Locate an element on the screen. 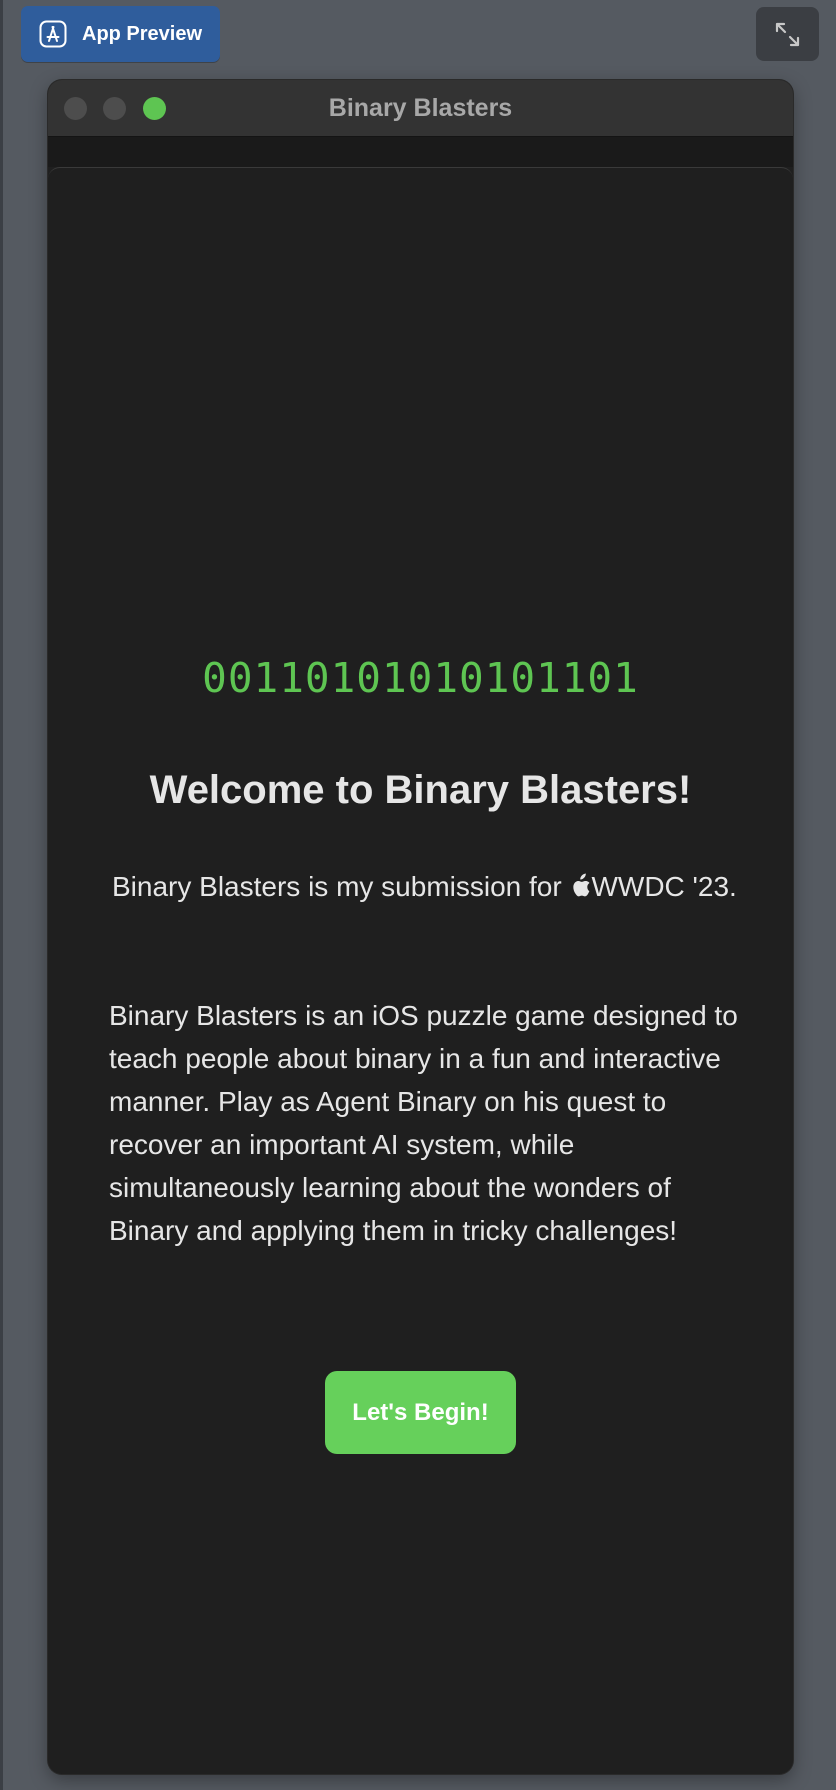 The height and width of the screenshot is (1790, 836). window-title: Binary Blasters is located at coordinates (420, 108).